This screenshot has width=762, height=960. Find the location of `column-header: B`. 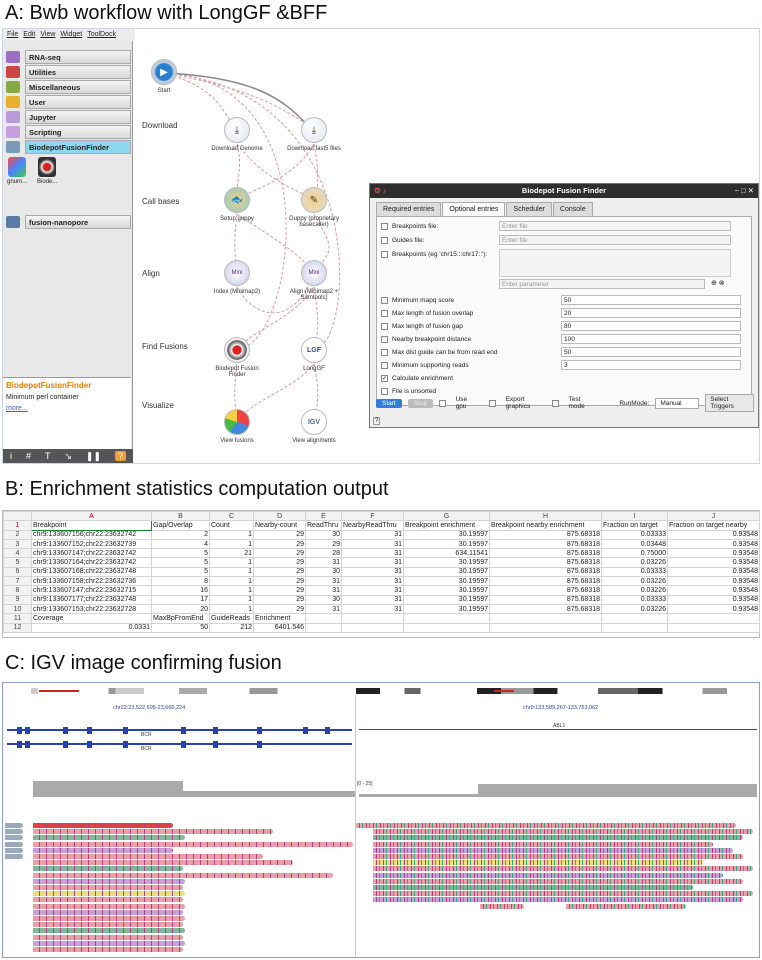

column-header: B is located at coordinates (180, 516).